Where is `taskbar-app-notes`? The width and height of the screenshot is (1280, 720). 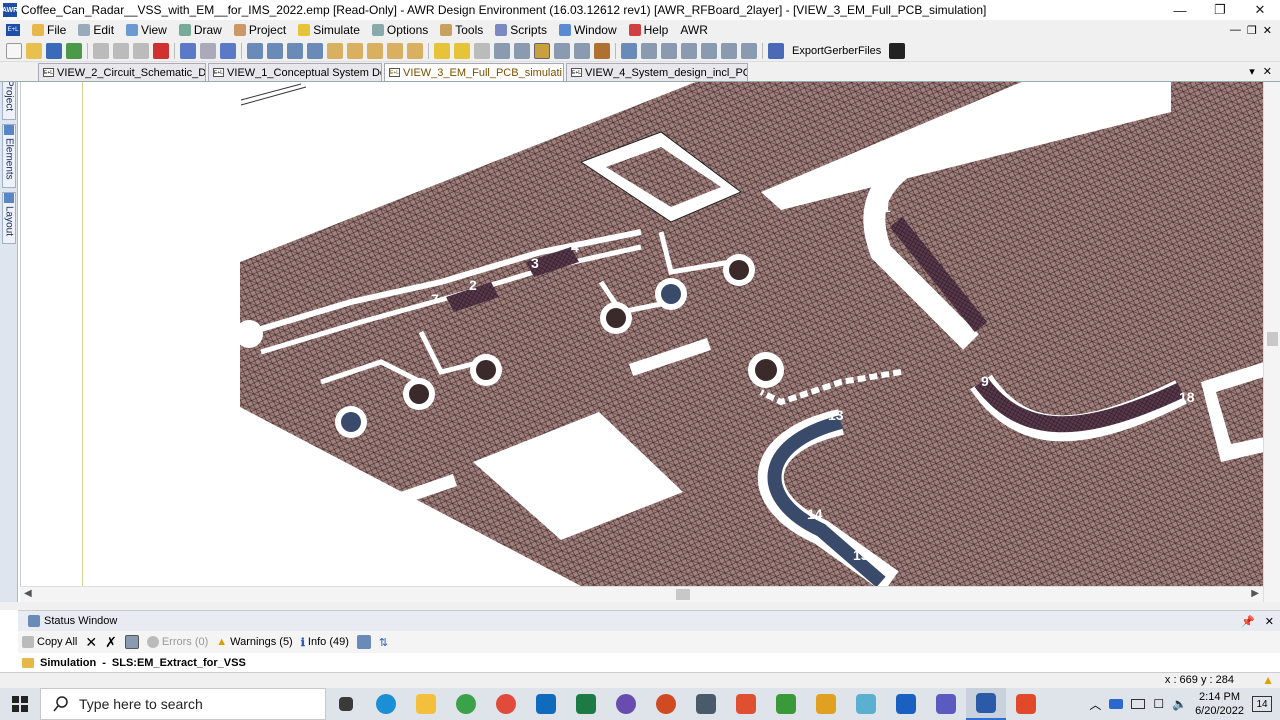
taskbar-app-notes is located at coordinates (866, 704).